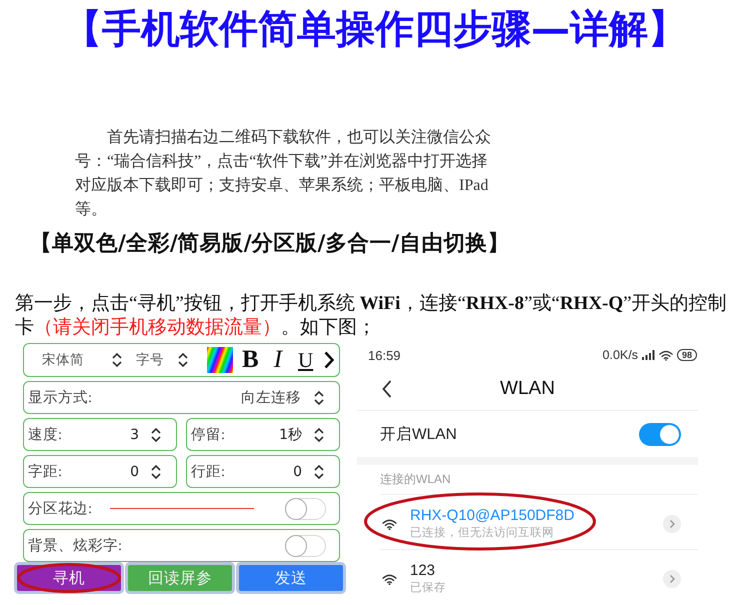  I want to click on page-title: 【手机软件简单操作四步骤—详解】, so click(375, 30).